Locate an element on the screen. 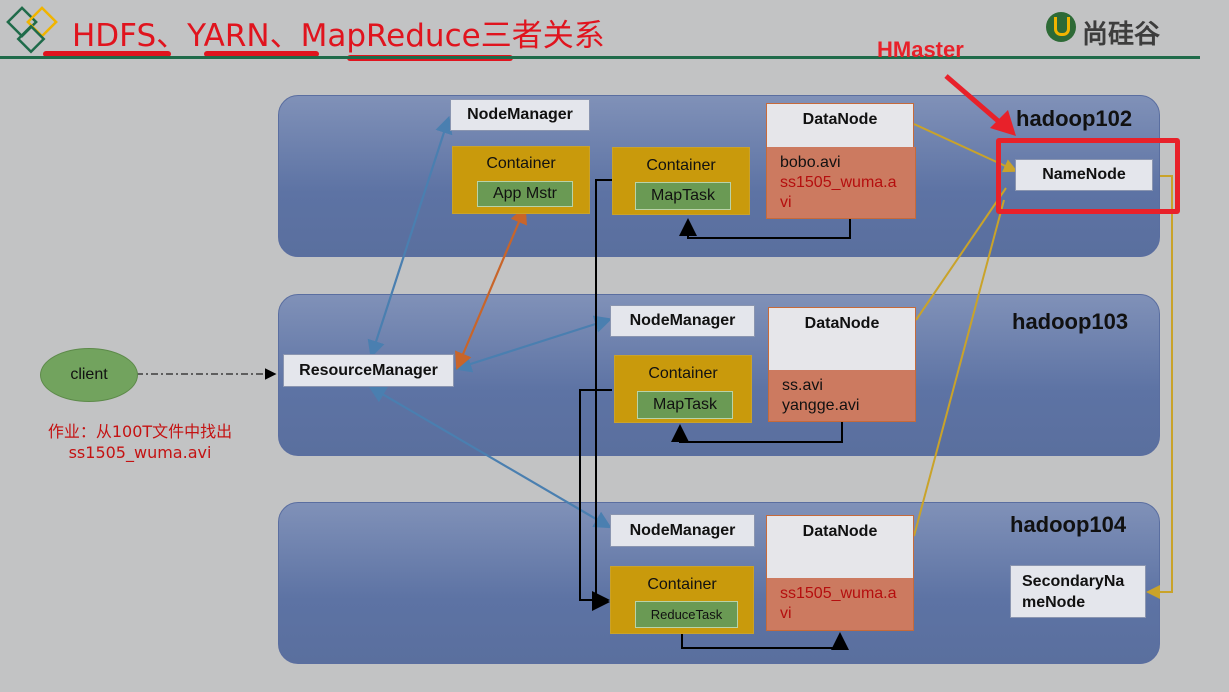 This screenshot has width=1229, height=692. file-name: ss.avi is located at coordinates (802, 385).